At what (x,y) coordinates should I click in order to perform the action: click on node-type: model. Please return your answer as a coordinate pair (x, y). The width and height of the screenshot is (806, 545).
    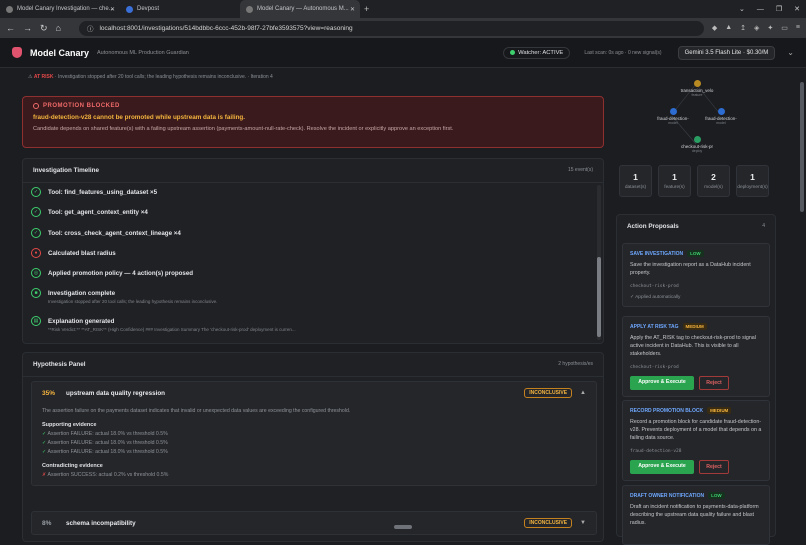
    Looking at the image, I should click on (721, 123).